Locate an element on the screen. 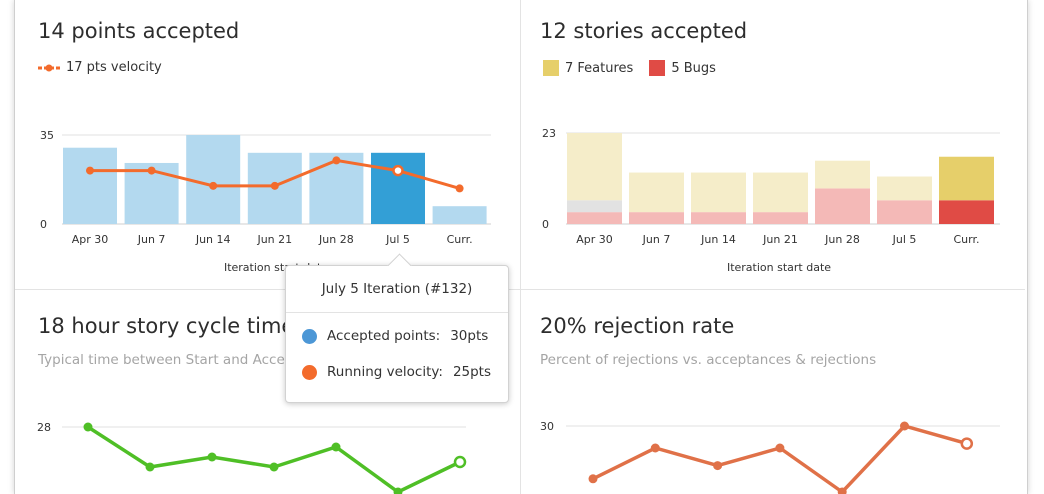 This screenshot has height=494, width=1044. tooltip-accepted-row: Accepted points: 30pts is located at coordinates (395, 336).